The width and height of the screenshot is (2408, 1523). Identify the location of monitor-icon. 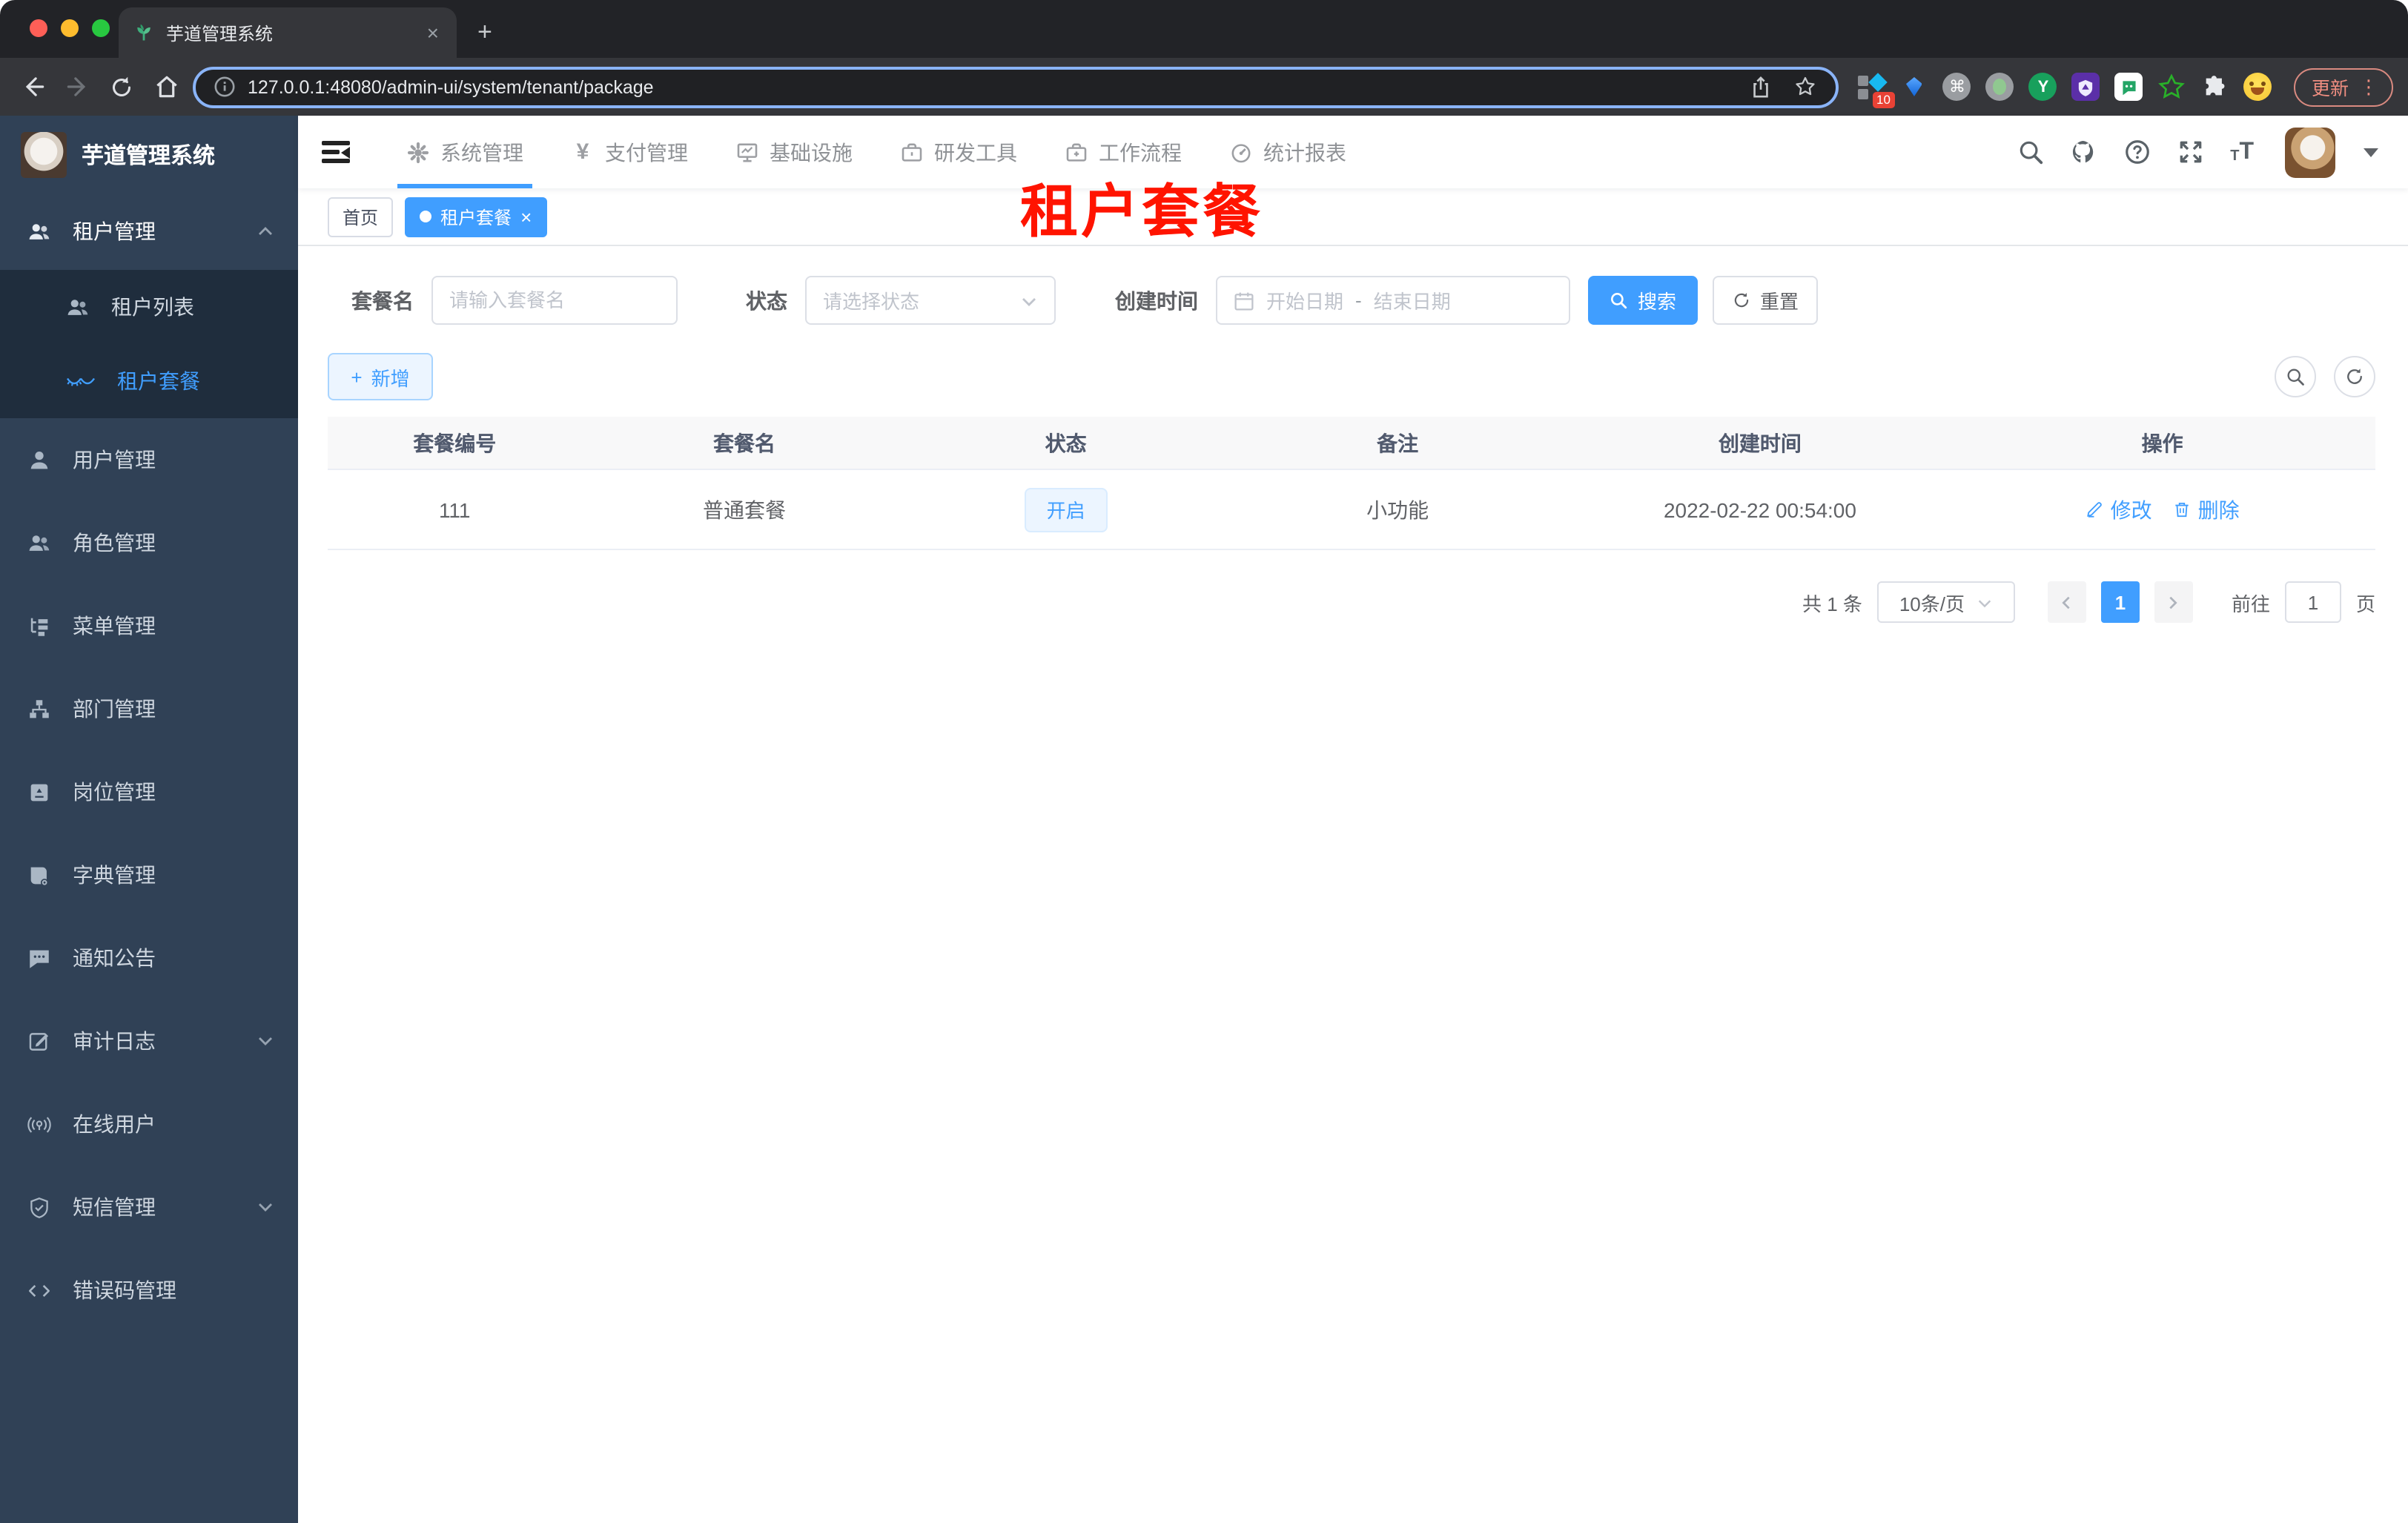
(747, 152).